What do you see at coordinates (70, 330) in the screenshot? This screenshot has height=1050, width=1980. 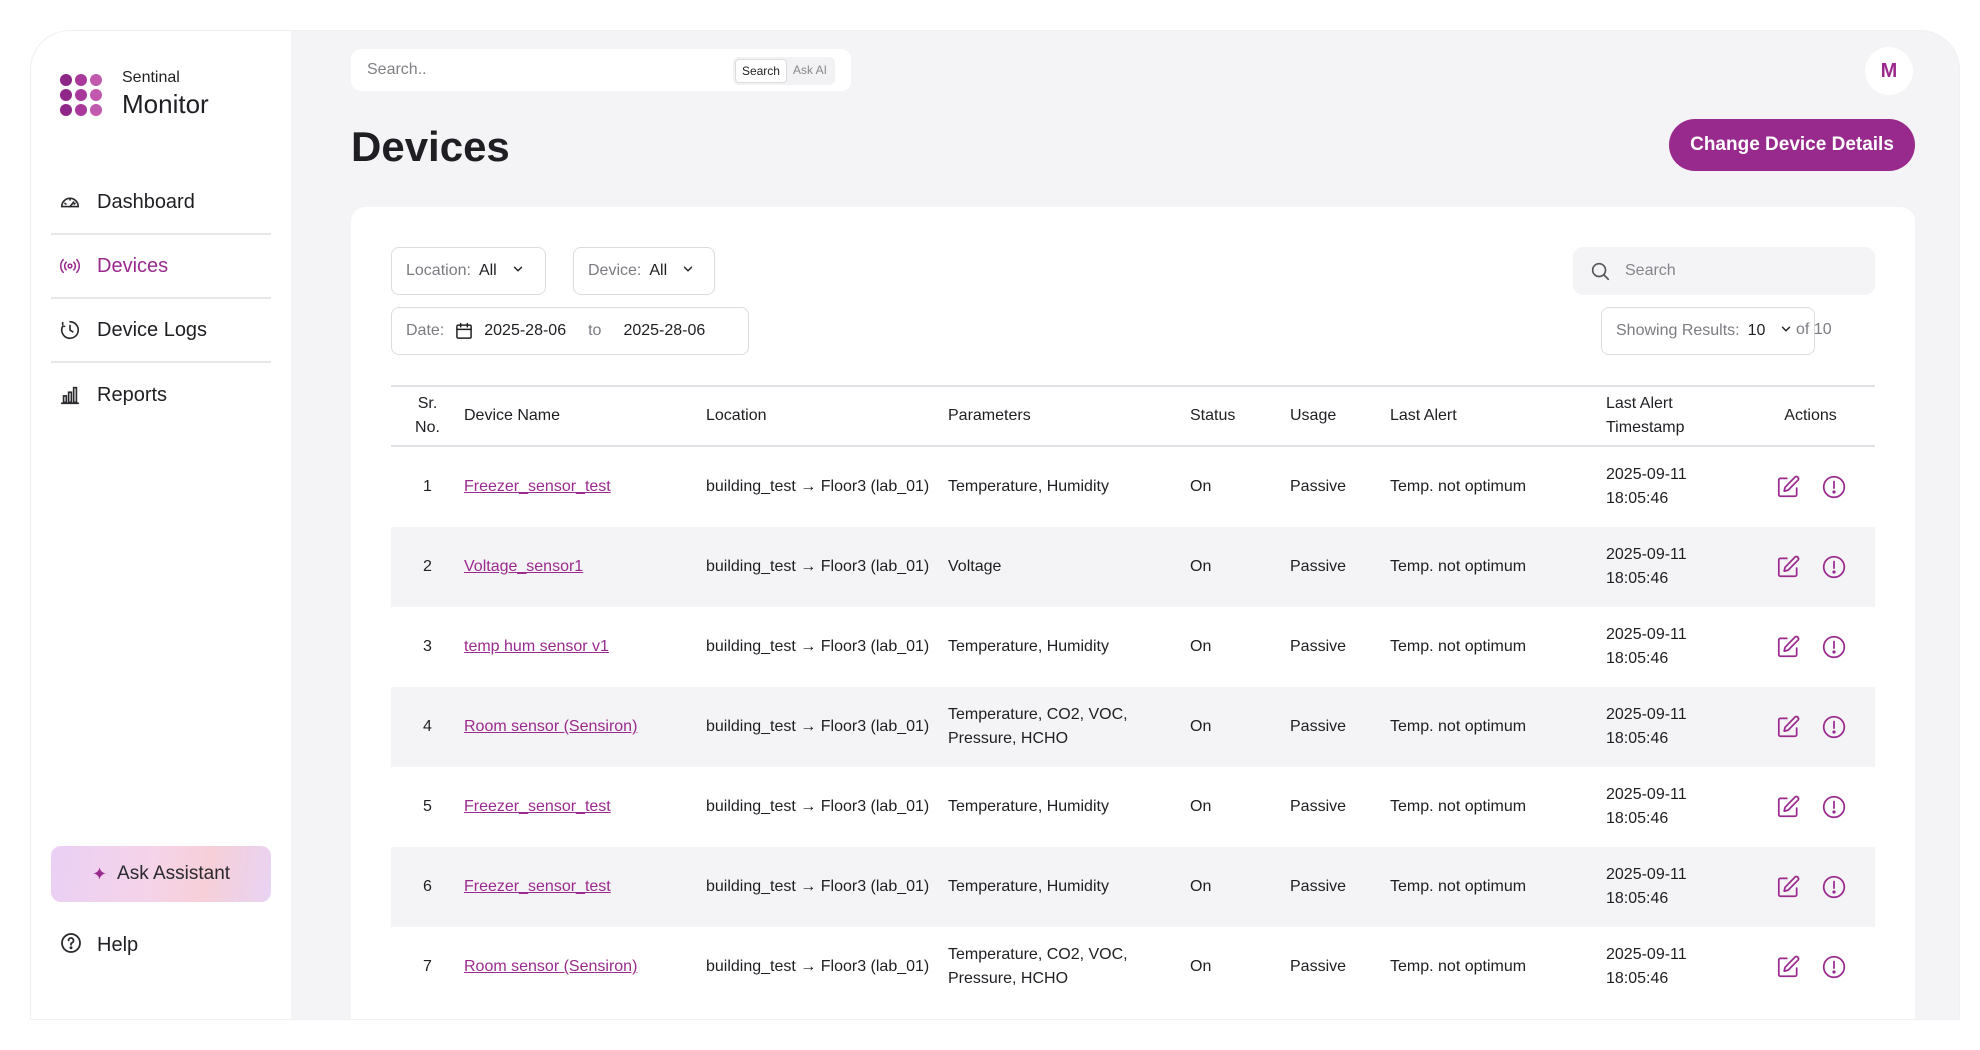 I see `history-icon` at bounding box center [70, 330].